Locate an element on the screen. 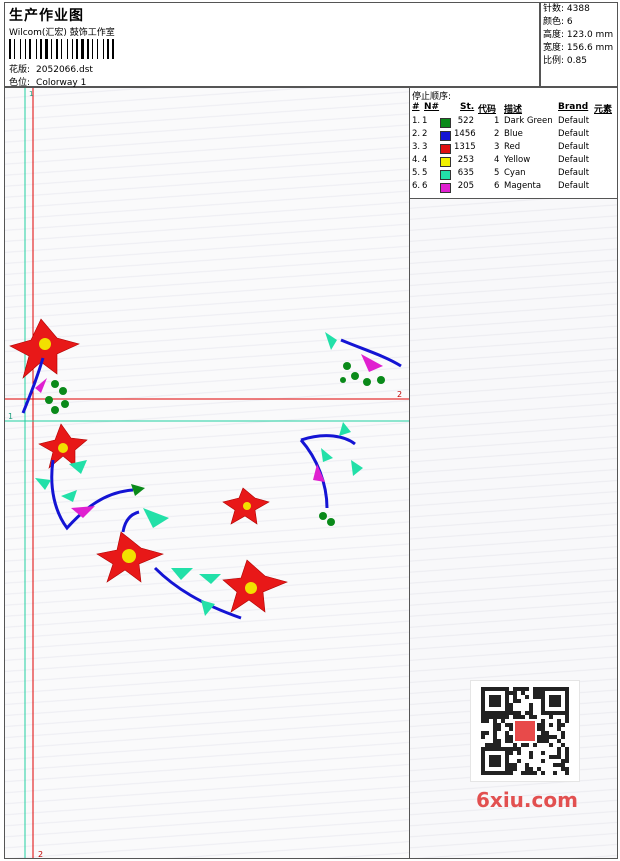  col-st: St. is located at coordinates (467, 107).